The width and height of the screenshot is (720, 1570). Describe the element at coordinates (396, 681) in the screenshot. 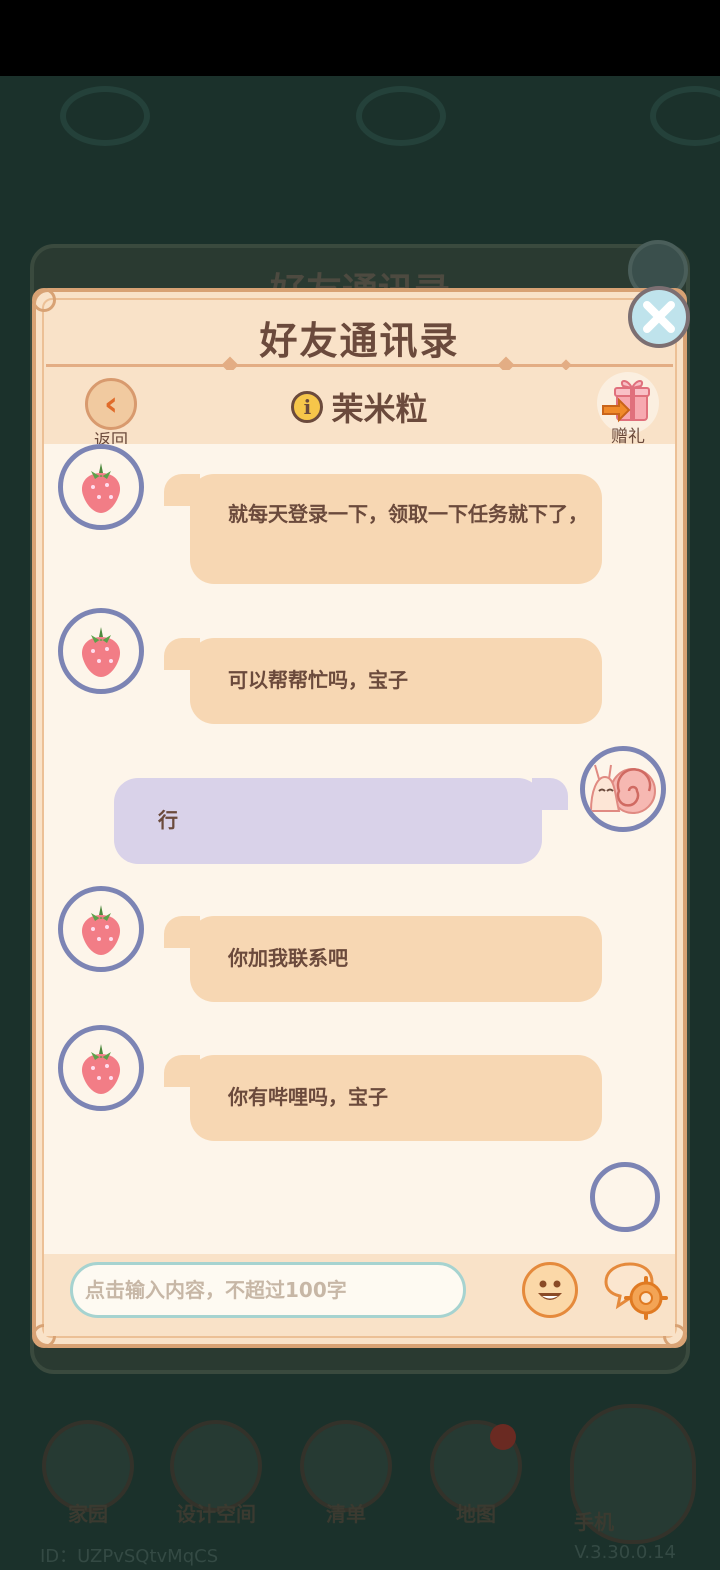

I see `message-bubble: 可以帮帮忙吗，宝子` at that location.